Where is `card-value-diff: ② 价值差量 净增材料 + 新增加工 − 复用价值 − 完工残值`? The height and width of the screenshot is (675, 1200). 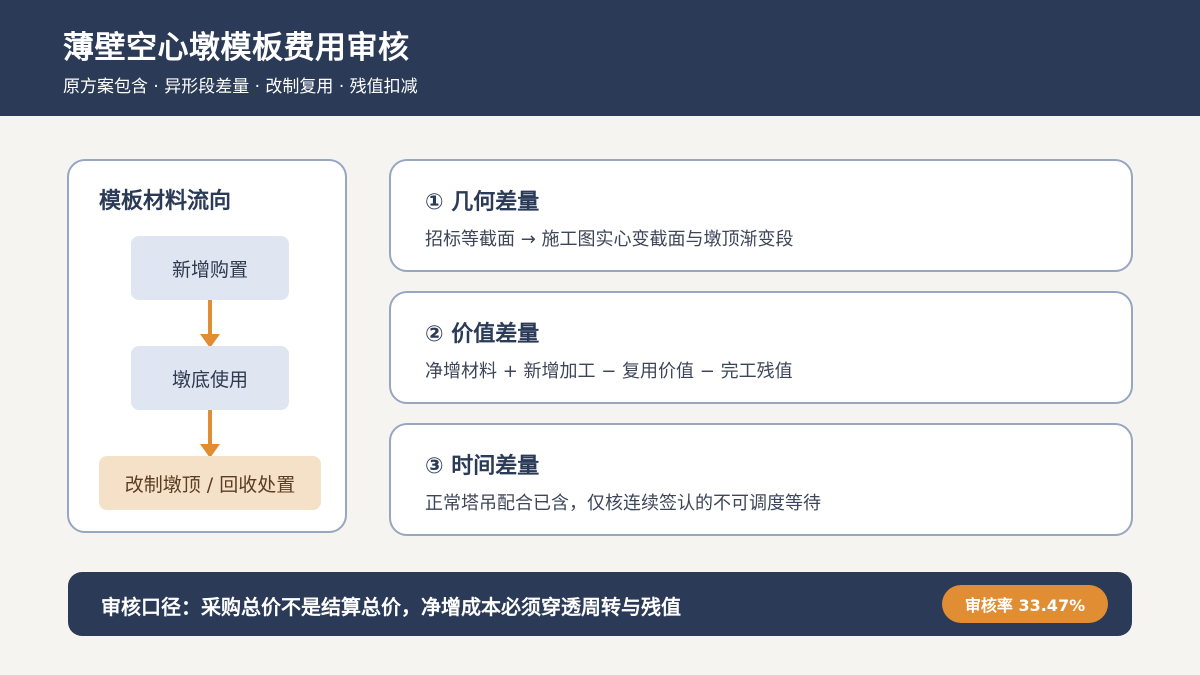 card-value-diff: ② 价值差量 净增材料 + 新增加工 − 复用价值 − 完工残值 is located at coordinates (761, 347).